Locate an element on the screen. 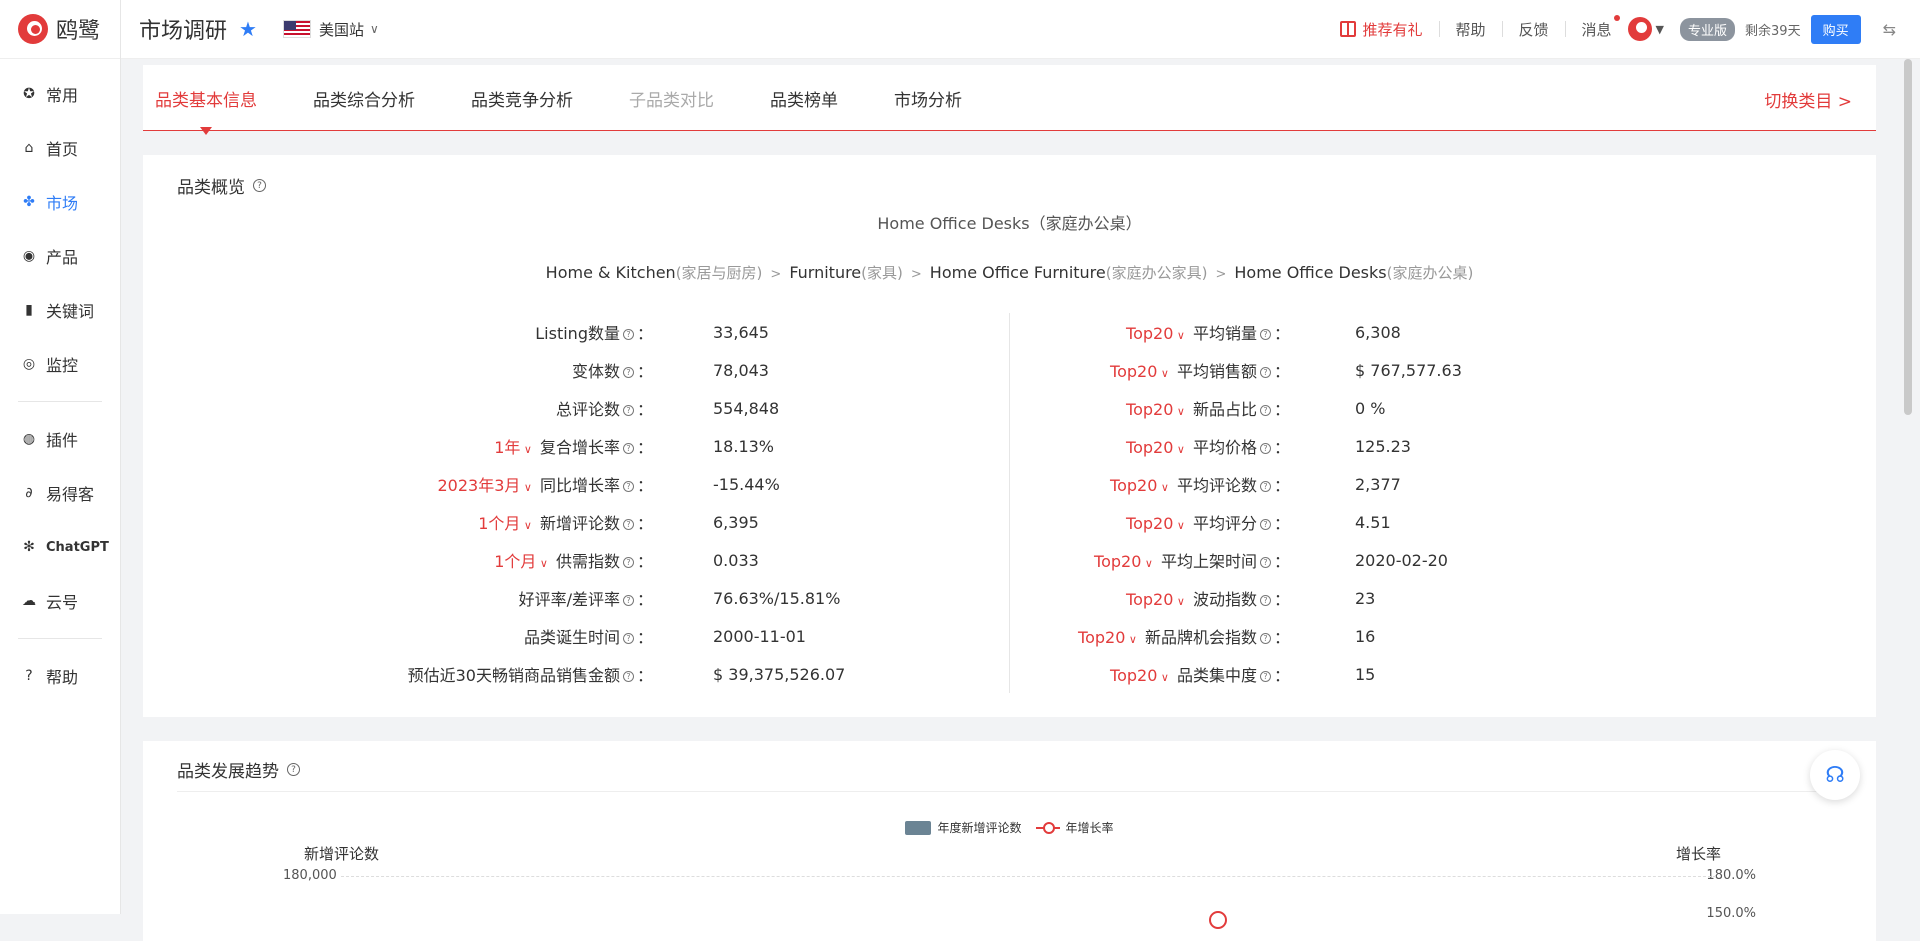 The width and height of the screenshot is (1920, 941). help-link: 帮助 is located at coordinates (1471, 29).